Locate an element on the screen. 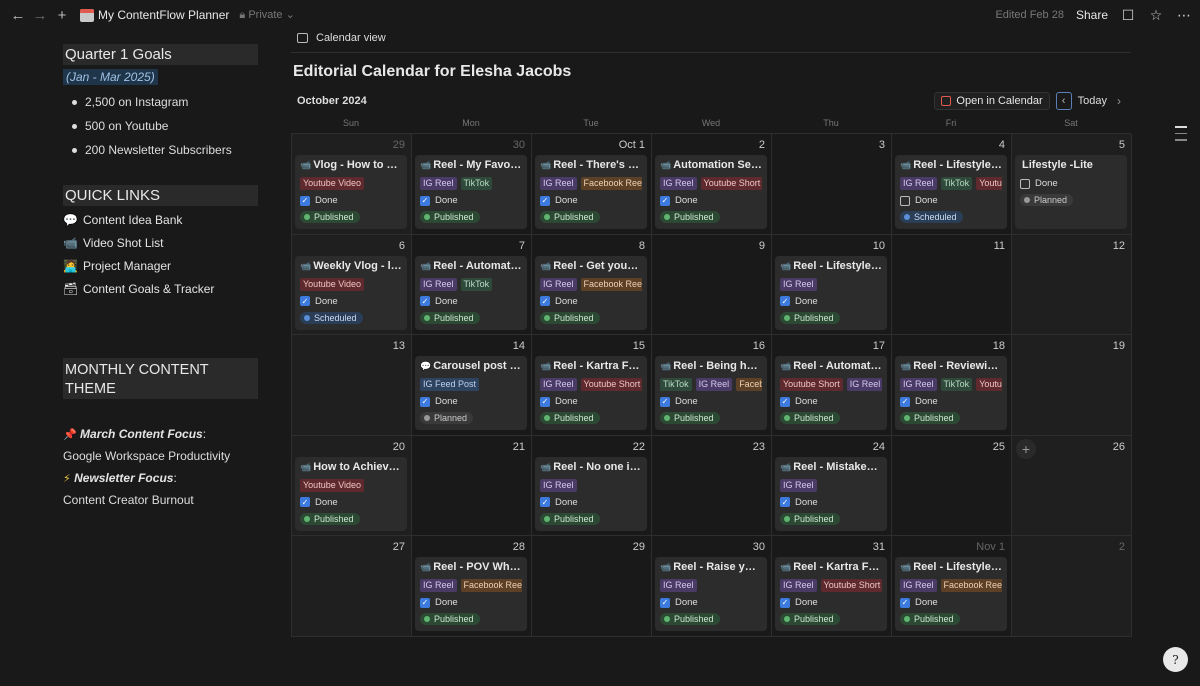  forward-arrow-icon: → is located at coordinates (40, 15).